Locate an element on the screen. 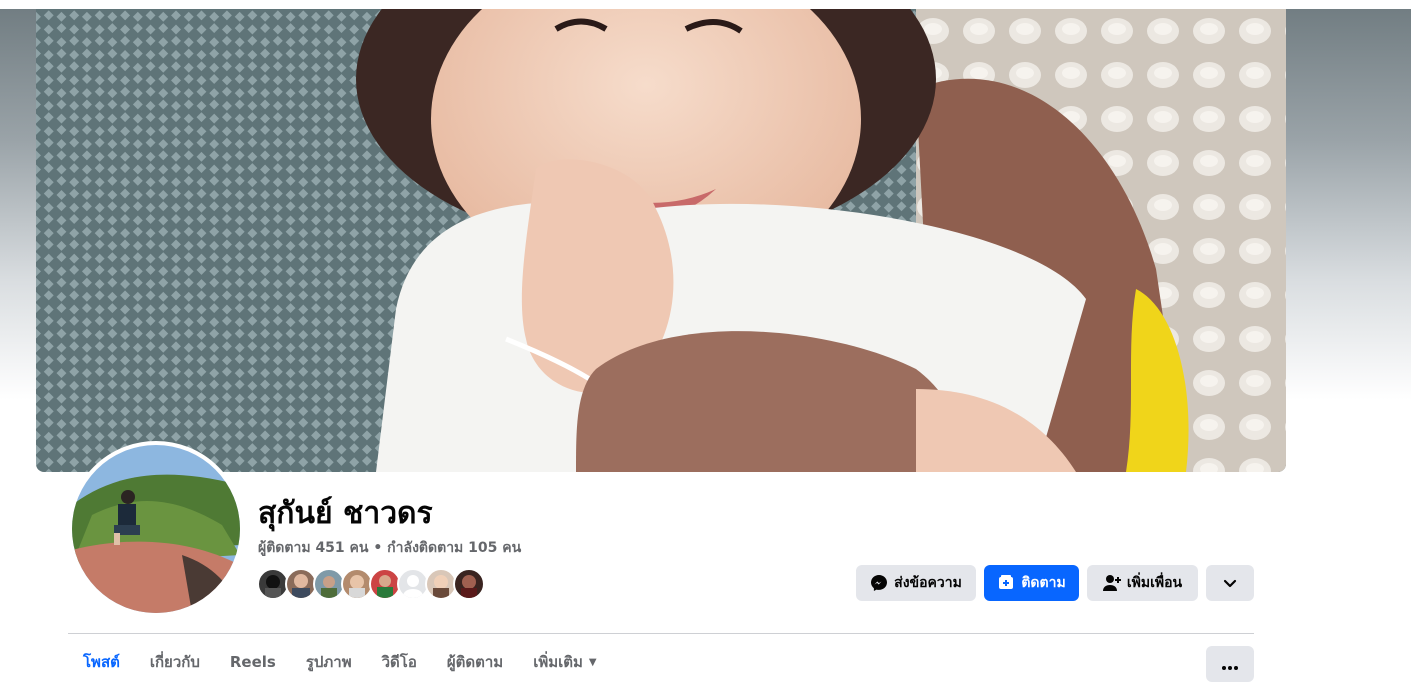 The width and height of the screenshot is (1411, 684). tab-label: โพสต์ is located at coordinates (101, 662).